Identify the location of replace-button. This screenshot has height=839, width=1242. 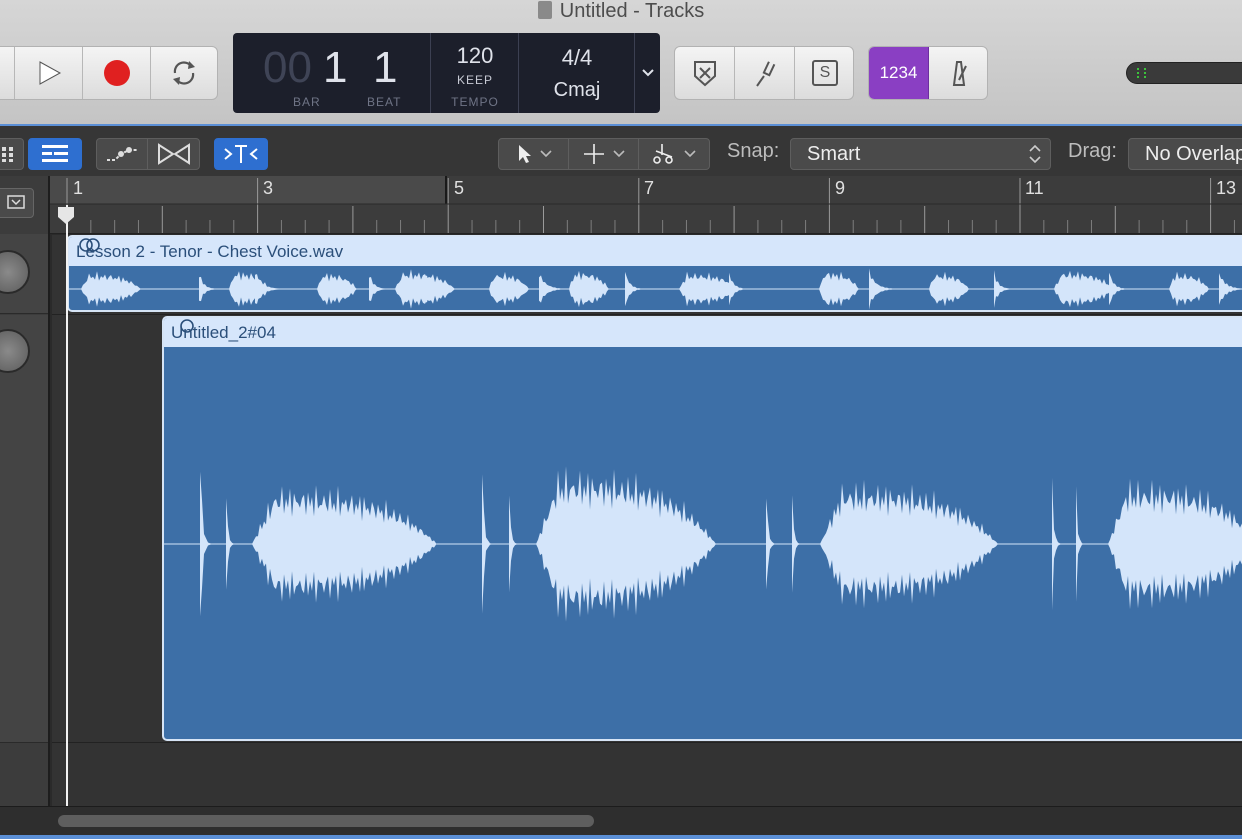
(705, 73).